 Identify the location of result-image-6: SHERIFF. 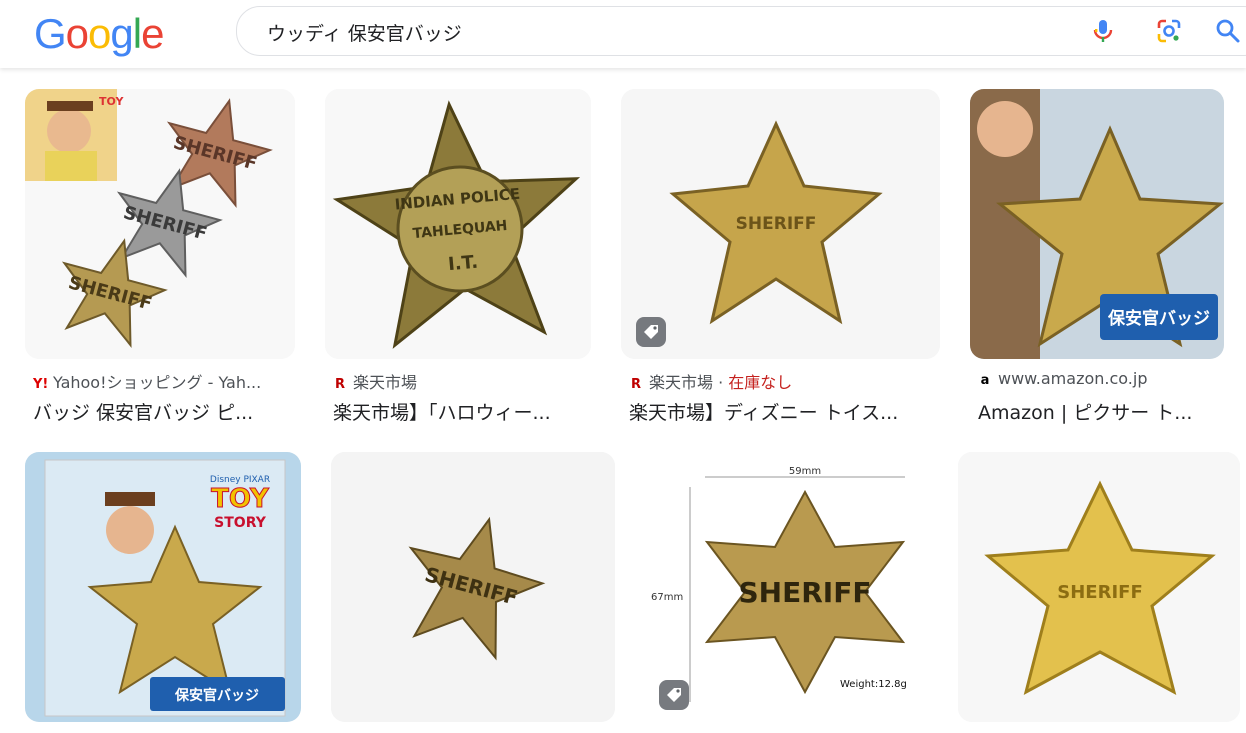
(473, 587).